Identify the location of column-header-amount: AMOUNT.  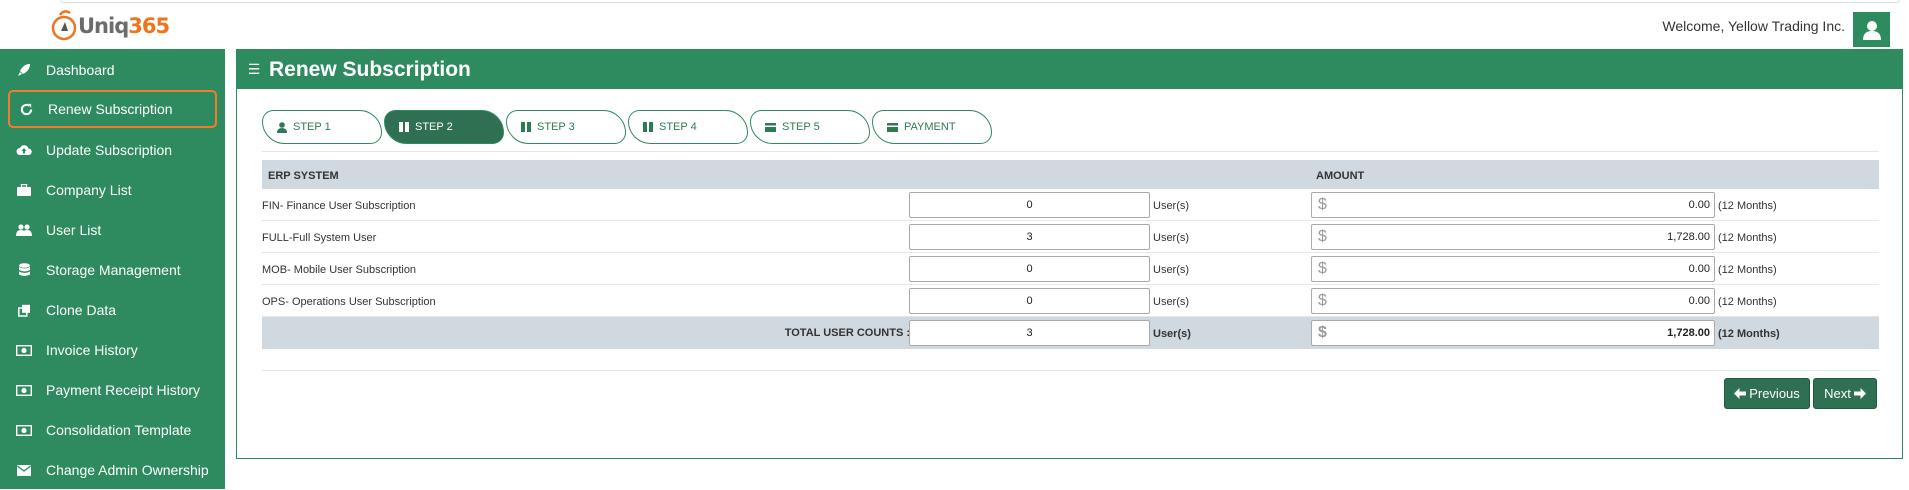
(1340, 176).